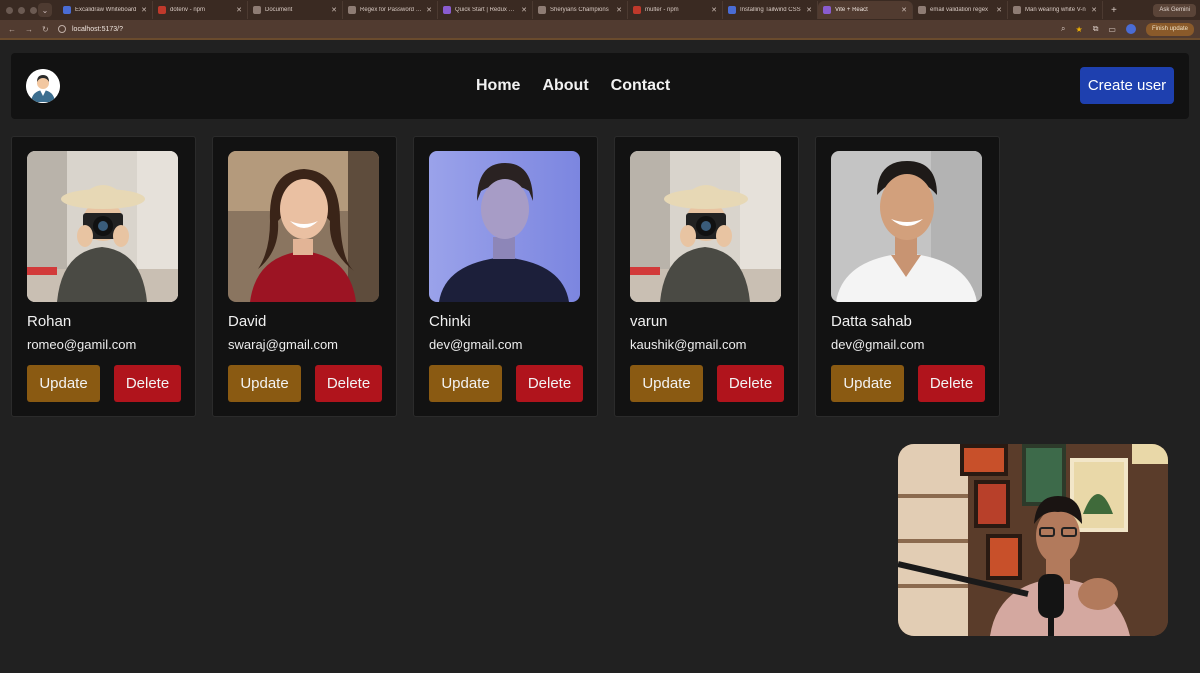 This screenshot has height=673, width=1200. I want to click on forward-icon: →, so click(29, 29).